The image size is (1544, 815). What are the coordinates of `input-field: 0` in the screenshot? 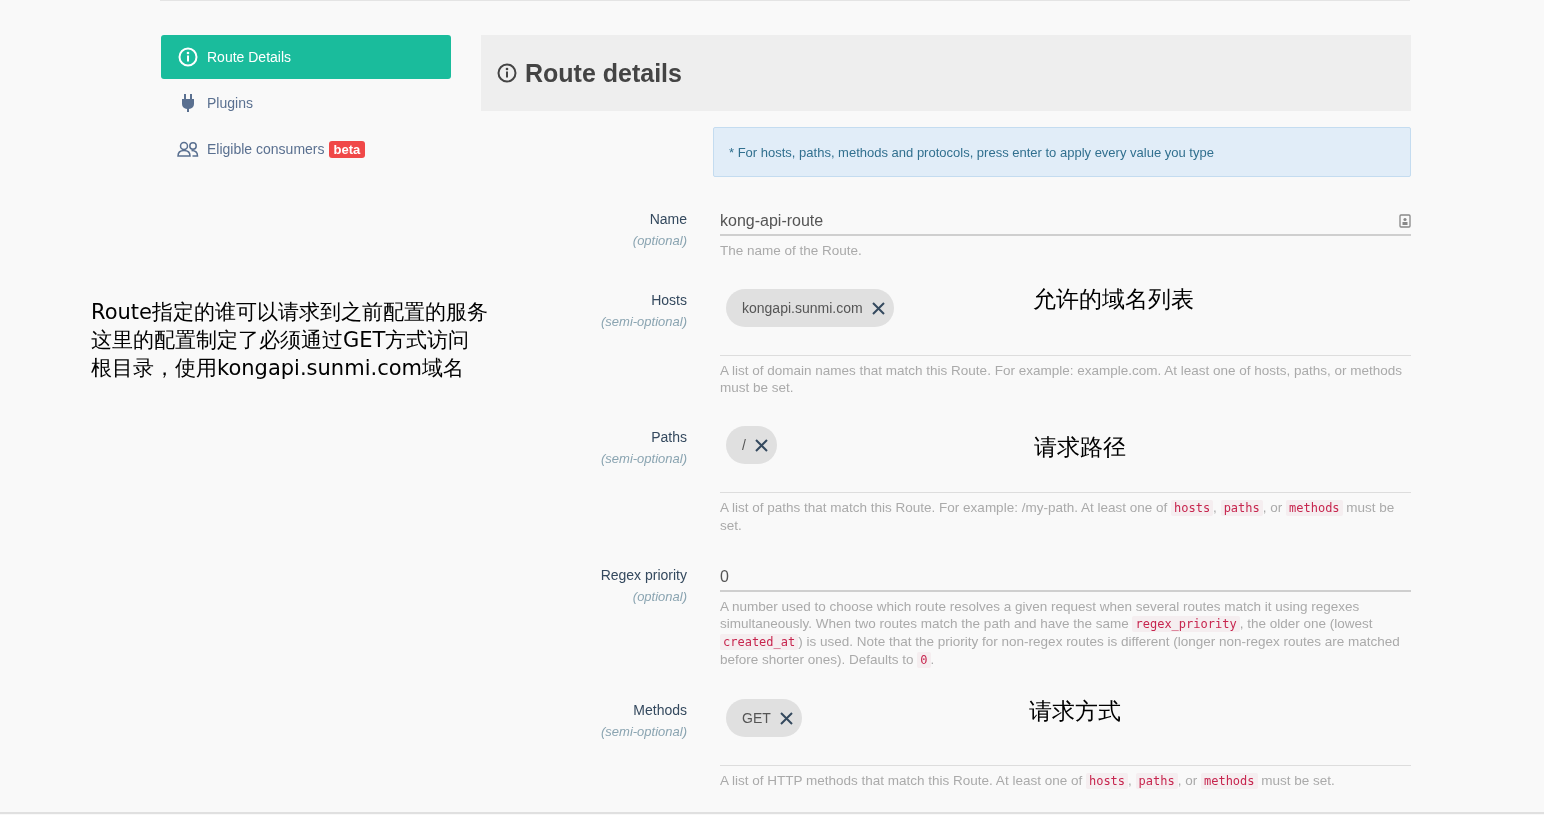 It's located at (1065, 578).